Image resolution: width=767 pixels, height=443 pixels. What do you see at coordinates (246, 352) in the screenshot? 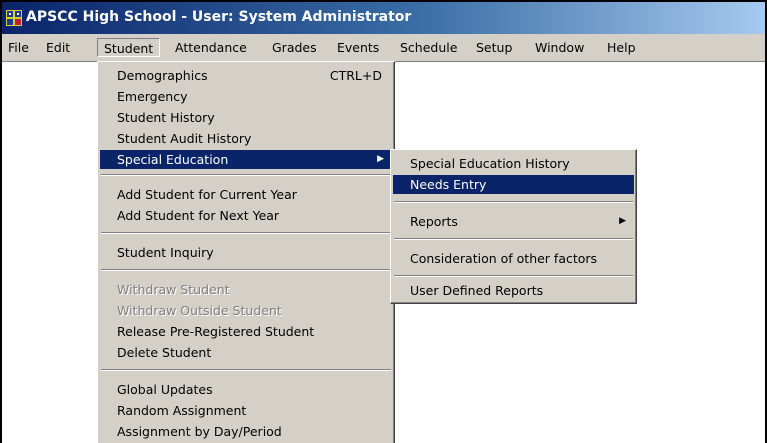
I see `menu-item-delete-student: Delete Student` at bounding box center [246, 352].